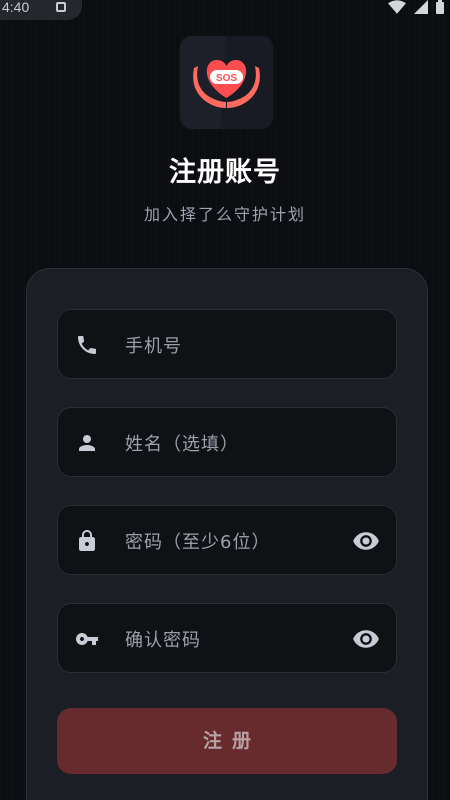  What do you see at coordinates (440, 7) in the screenshot?
I see `battery-icon` at bounding box center [440, 7].